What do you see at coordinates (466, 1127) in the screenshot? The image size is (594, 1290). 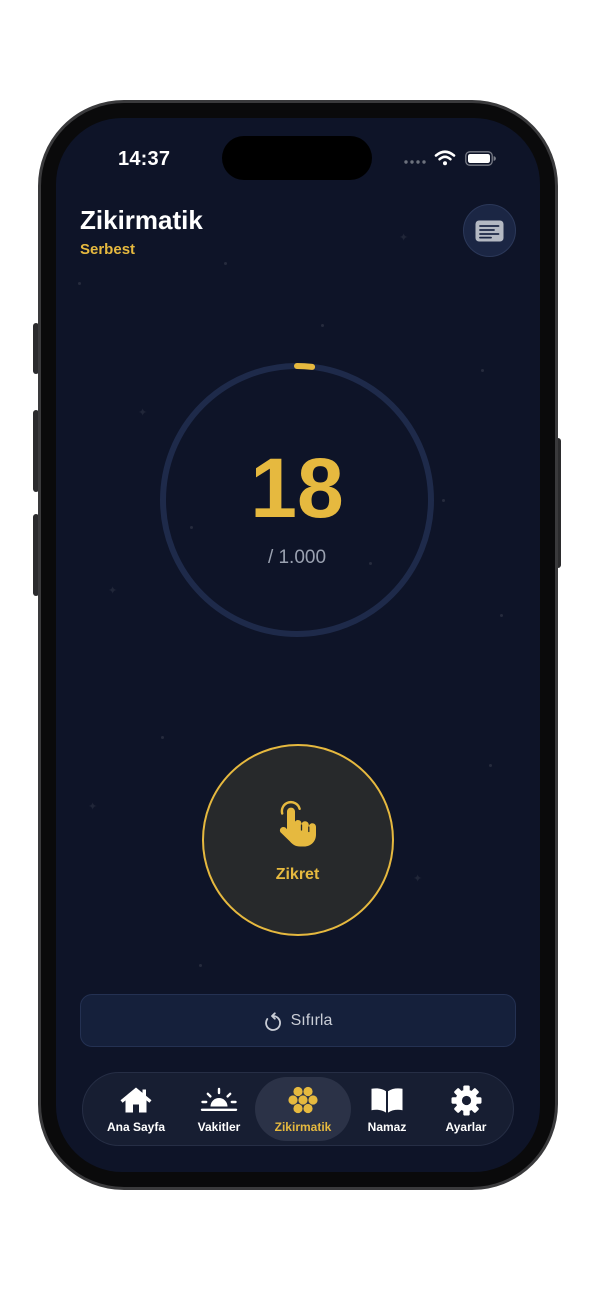 I see `tab-label: Ayarlar` at bounding box center [466, 1127].